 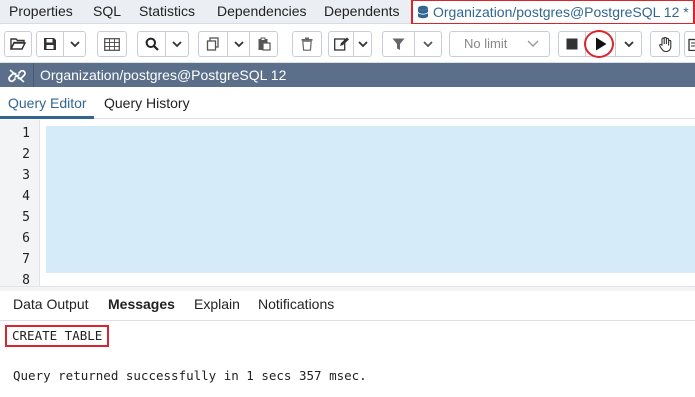 What do you see at coordinates (167, 12) in the screenshot?
I see `tab-statistics: Statistics` at bounding box center [167, 12].